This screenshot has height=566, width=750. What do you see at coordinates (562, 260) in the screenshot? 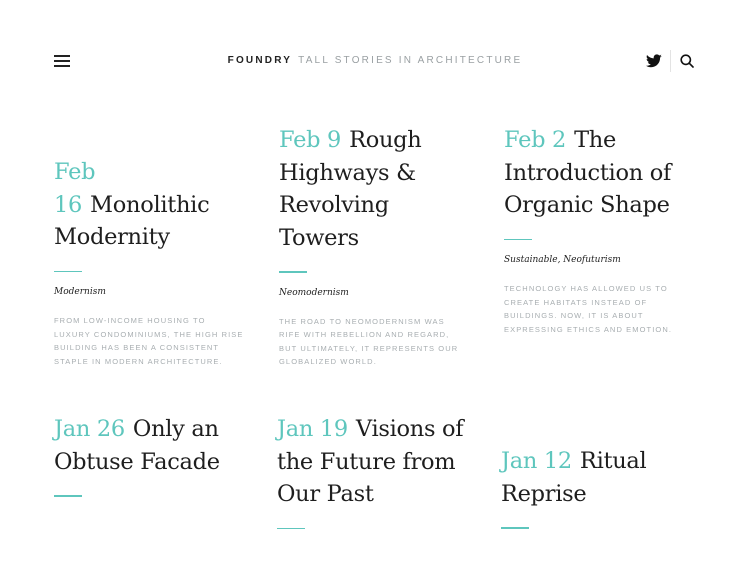
I see `category-link: Sustainable, Neofuturism` at bounding box center [562, 260].